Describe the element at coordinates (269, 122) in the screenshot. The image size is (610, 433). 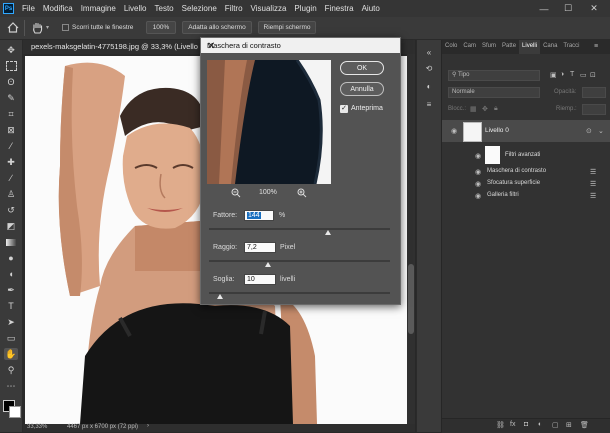
I see `filter-preview` at that location.